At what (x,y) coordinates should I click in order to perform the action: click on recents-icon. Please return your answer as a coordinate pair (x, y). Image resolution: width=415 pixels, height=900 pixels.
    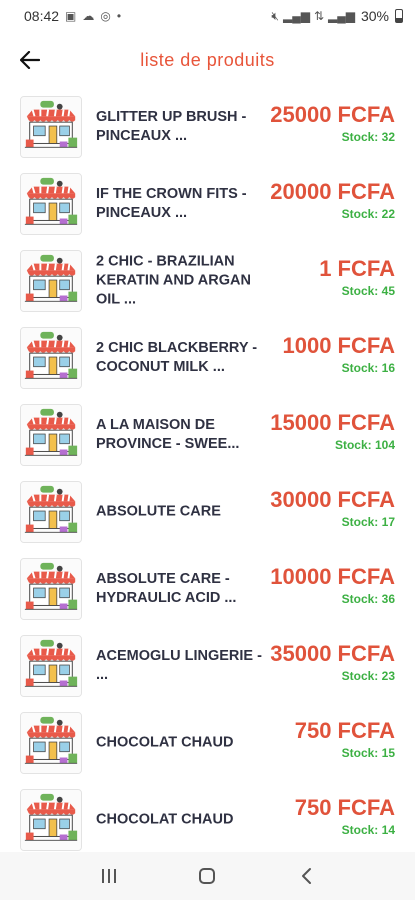
    Looking at the image, I should click on (109, 876).